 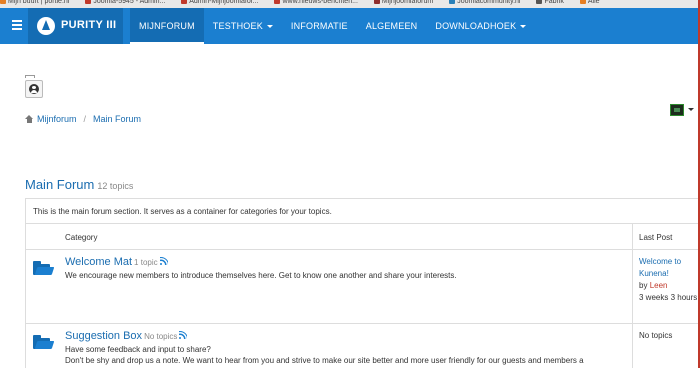 I want to click on category-title-row: Welcome Mat 1 topic, so click(x=116, y=262).